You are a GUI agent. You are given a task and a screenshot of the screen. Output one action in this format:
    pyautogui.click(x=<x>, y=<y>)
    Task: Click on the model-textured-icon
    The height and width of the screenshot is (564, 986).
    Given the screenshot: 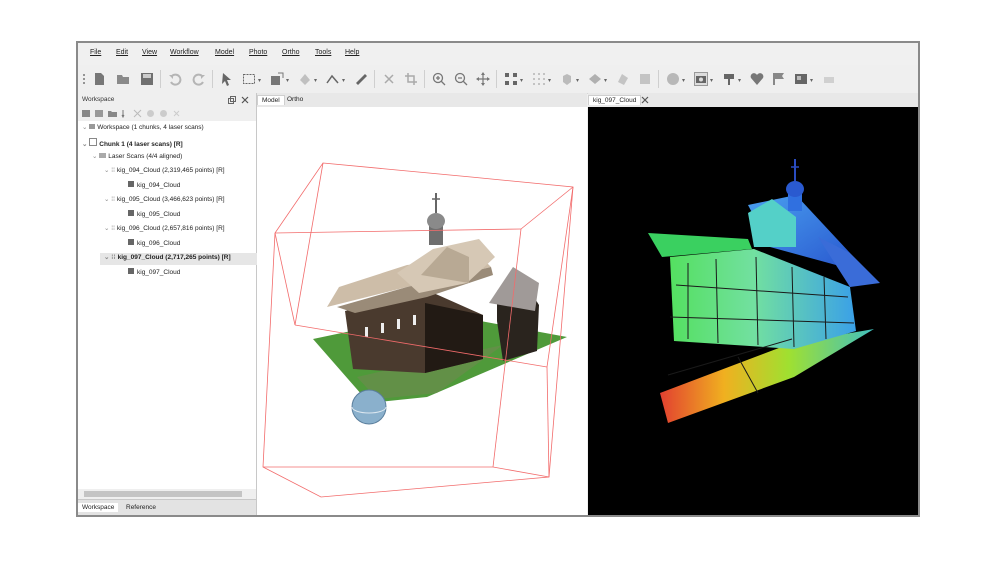 What is the action you would take?
    pyautogui.click(x=595, y=79)
    